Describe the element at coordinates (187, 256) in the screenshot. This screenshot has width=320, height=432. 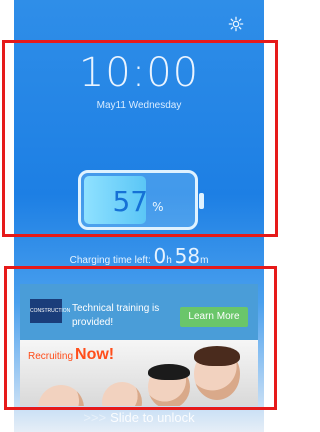
I see `charging-minutes: 58` at that location.